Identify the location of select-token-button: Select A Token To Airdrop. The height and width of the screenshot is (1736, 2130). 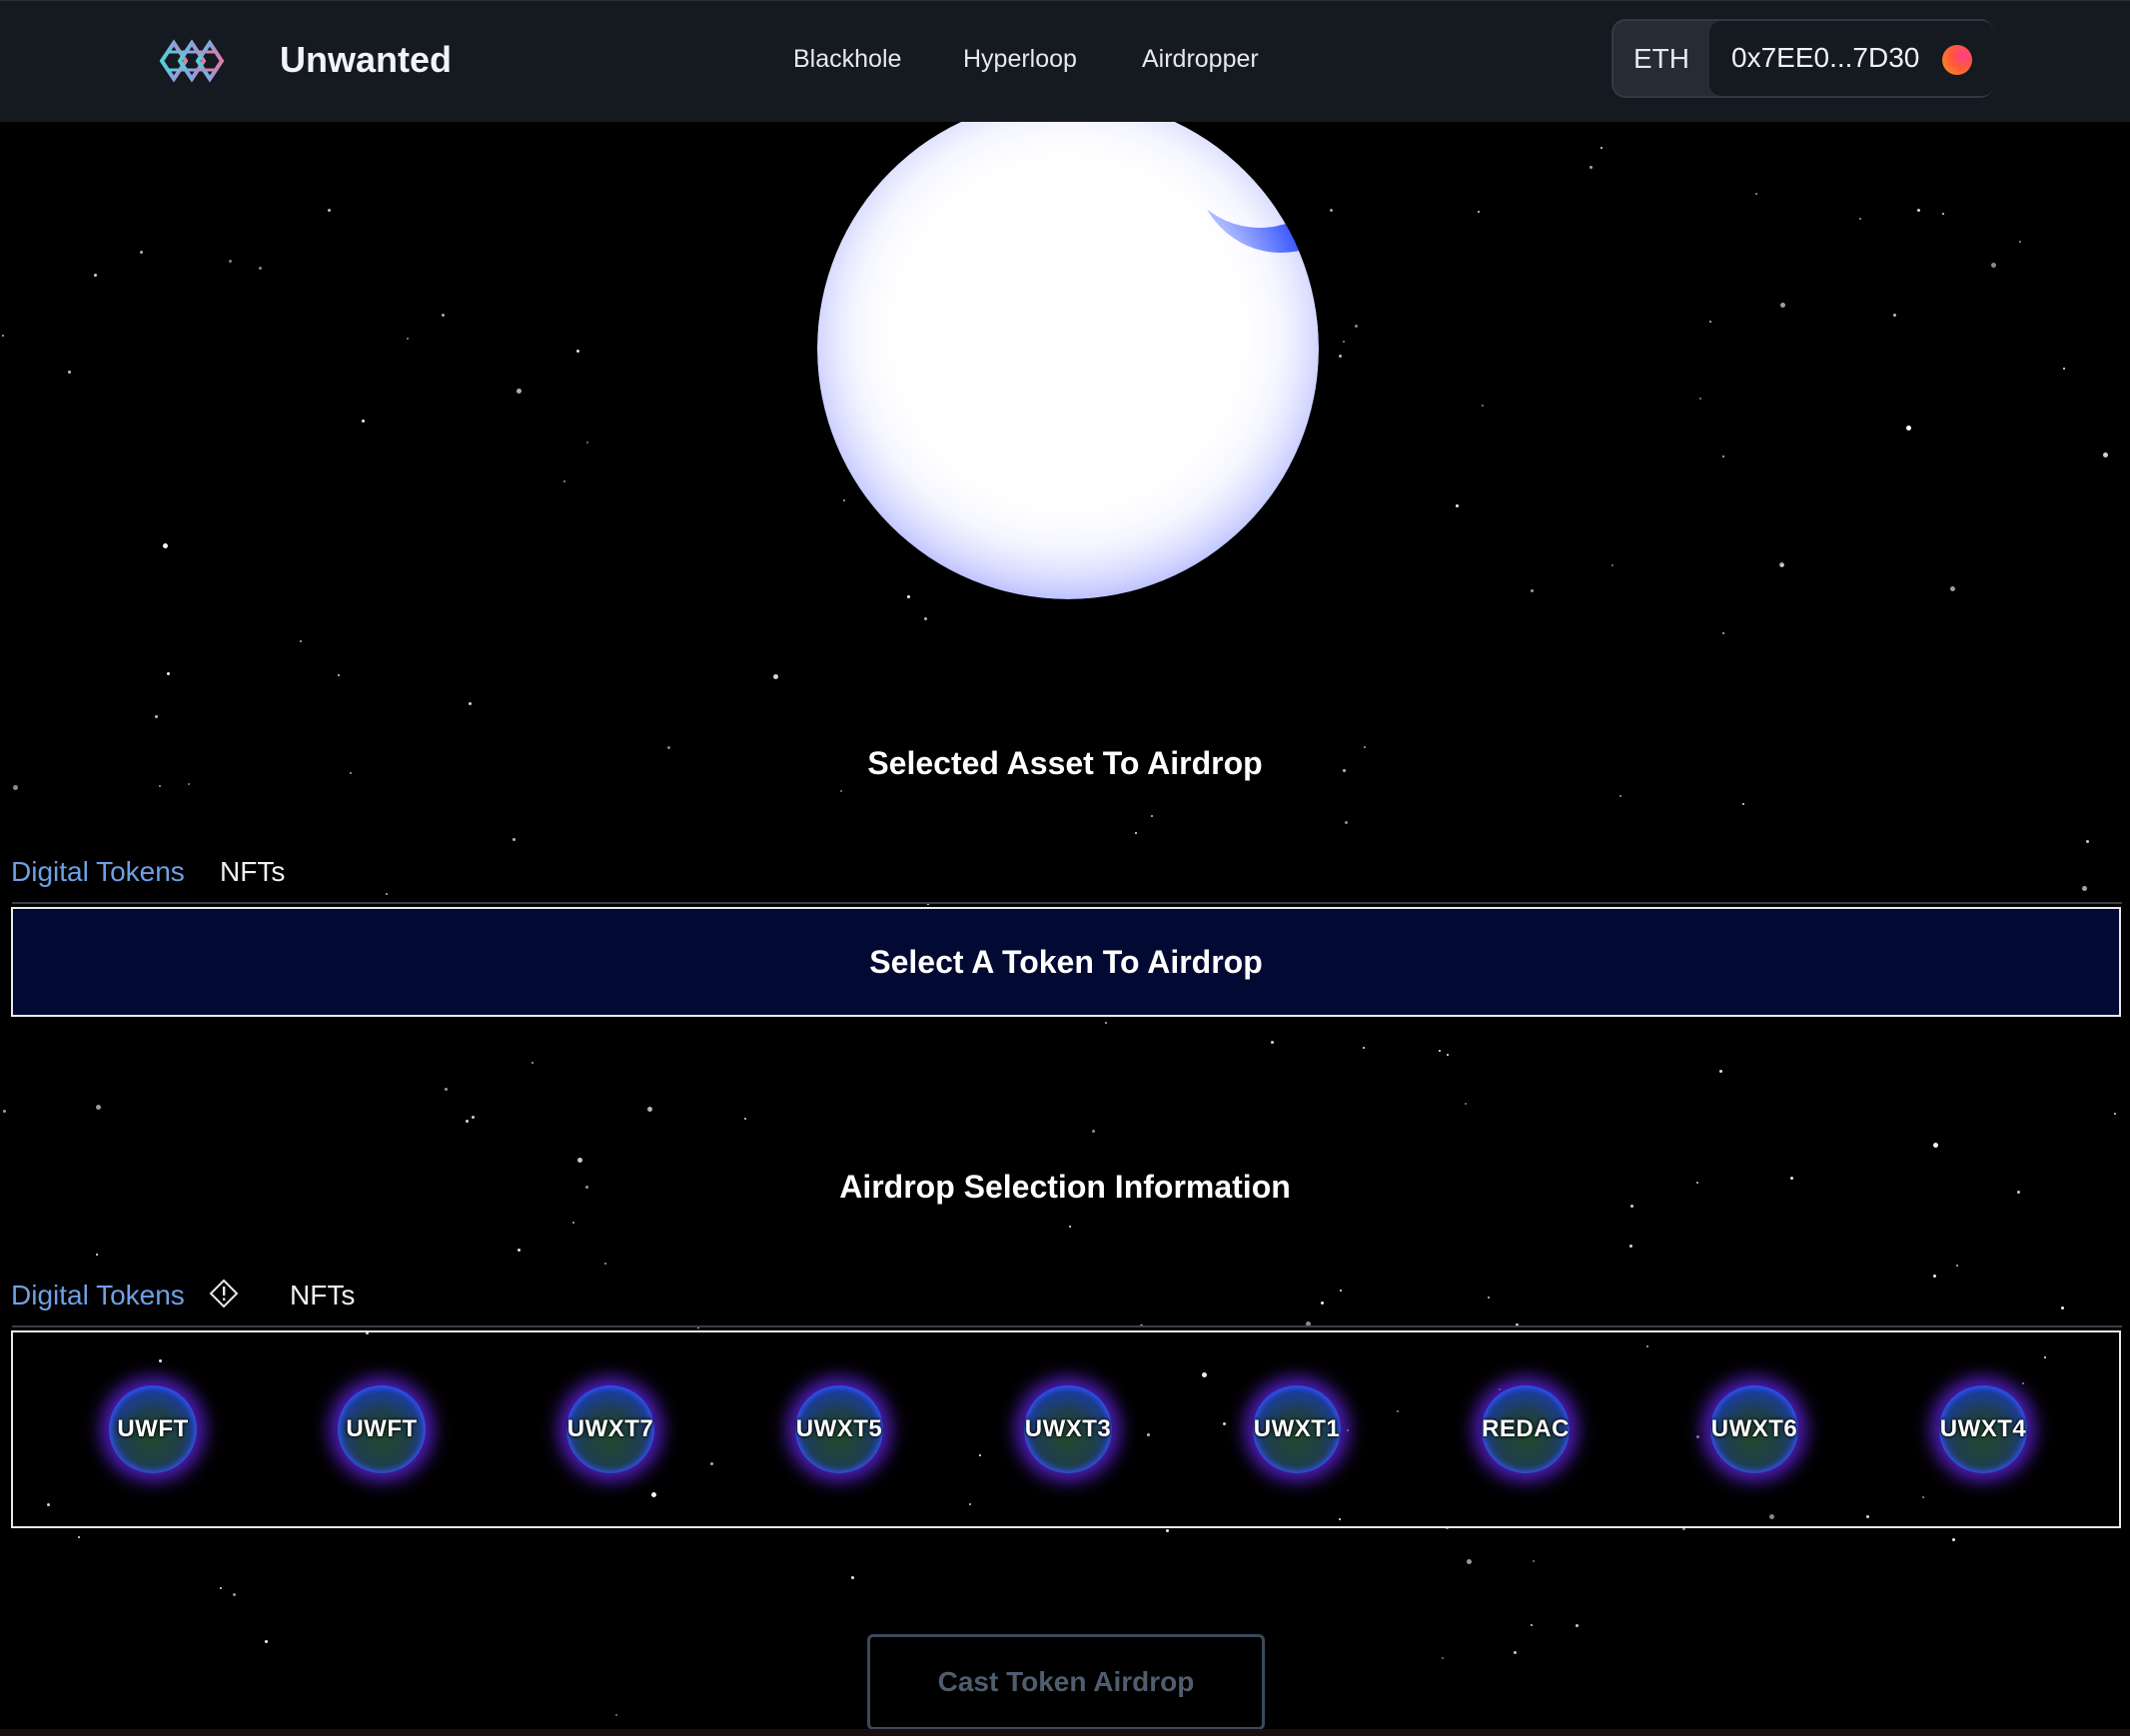
(1066, 962).